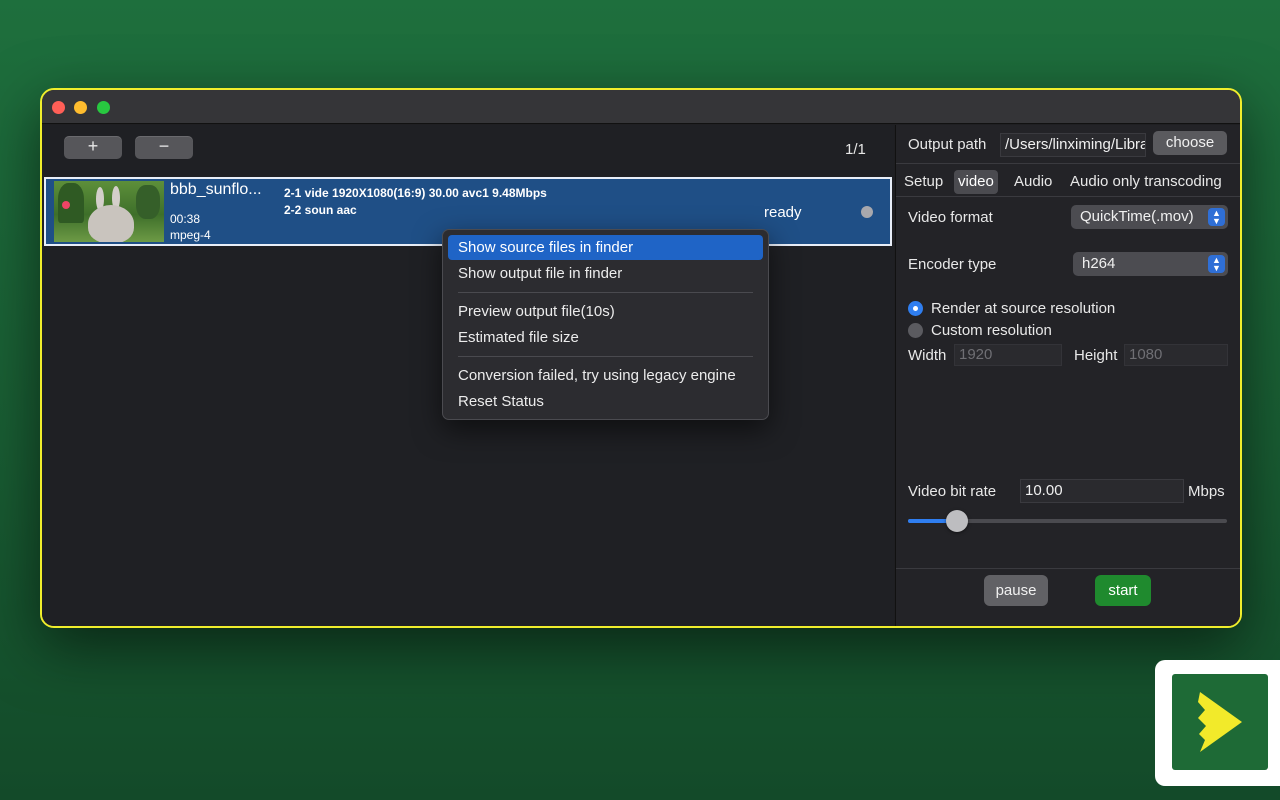  Describe the element at coordinates (1176, 355) in the screenshot. I see `height-field: 1080` at that location.